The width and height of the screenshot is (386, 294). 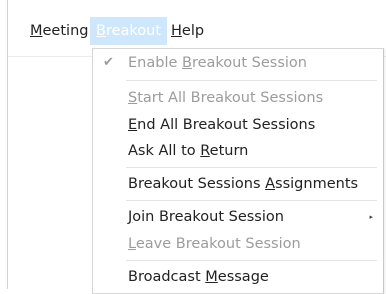 I want to click on menu-item-broadcast-message: Broadcast Message, so click(x=238, y=277).